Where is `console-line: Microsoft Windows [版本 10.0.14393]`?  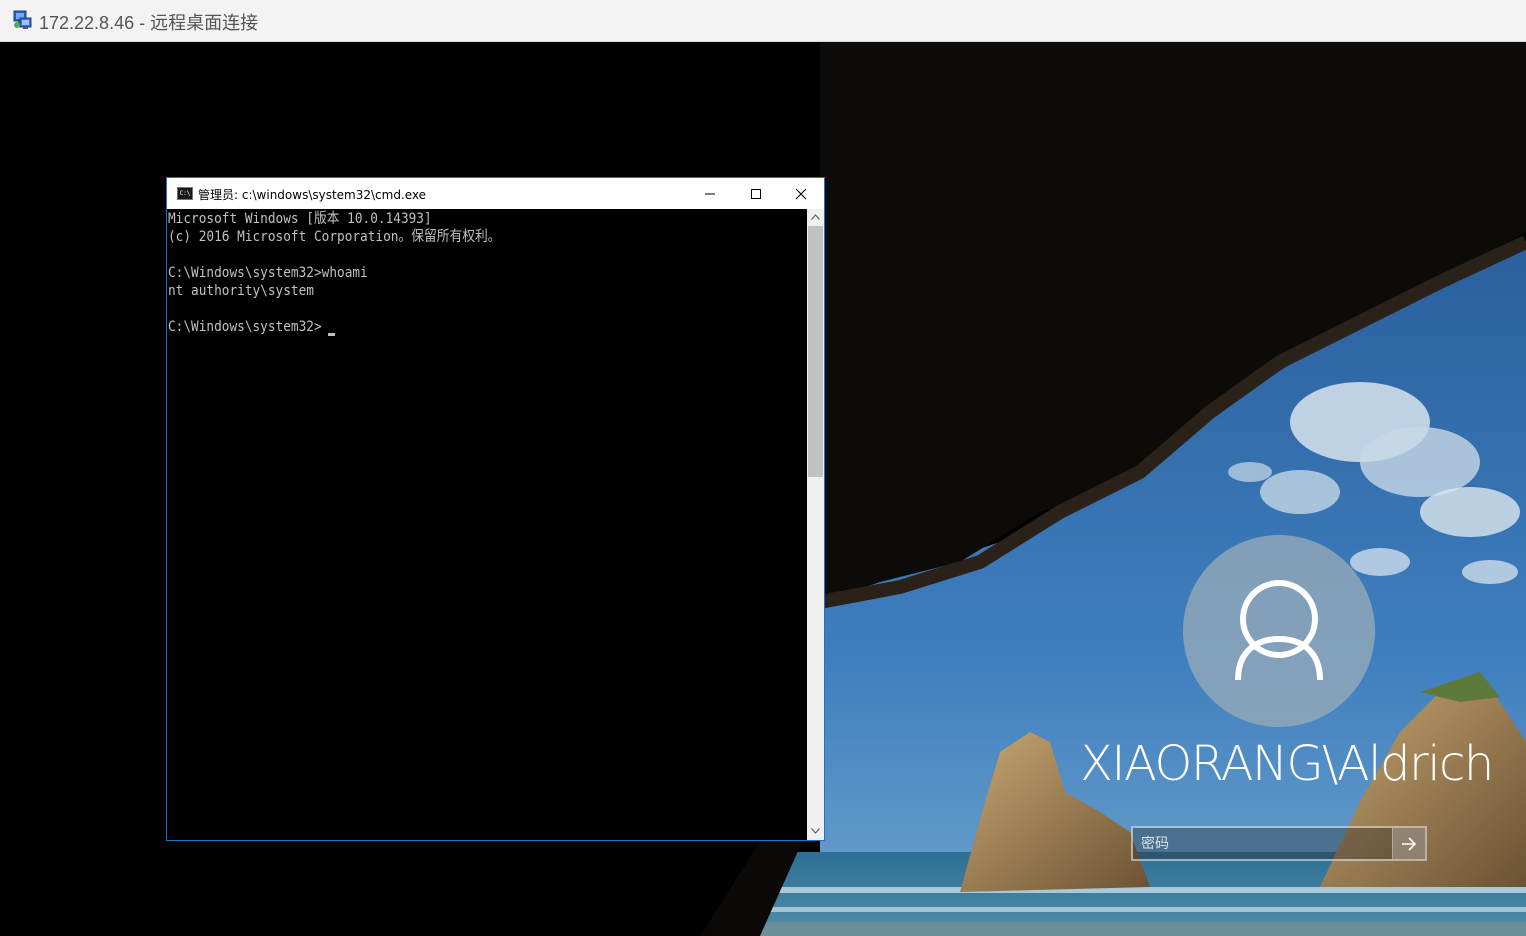 console-line: Microsoft Windows [版本 10.0.14393] is located at coordinates (300, 219).